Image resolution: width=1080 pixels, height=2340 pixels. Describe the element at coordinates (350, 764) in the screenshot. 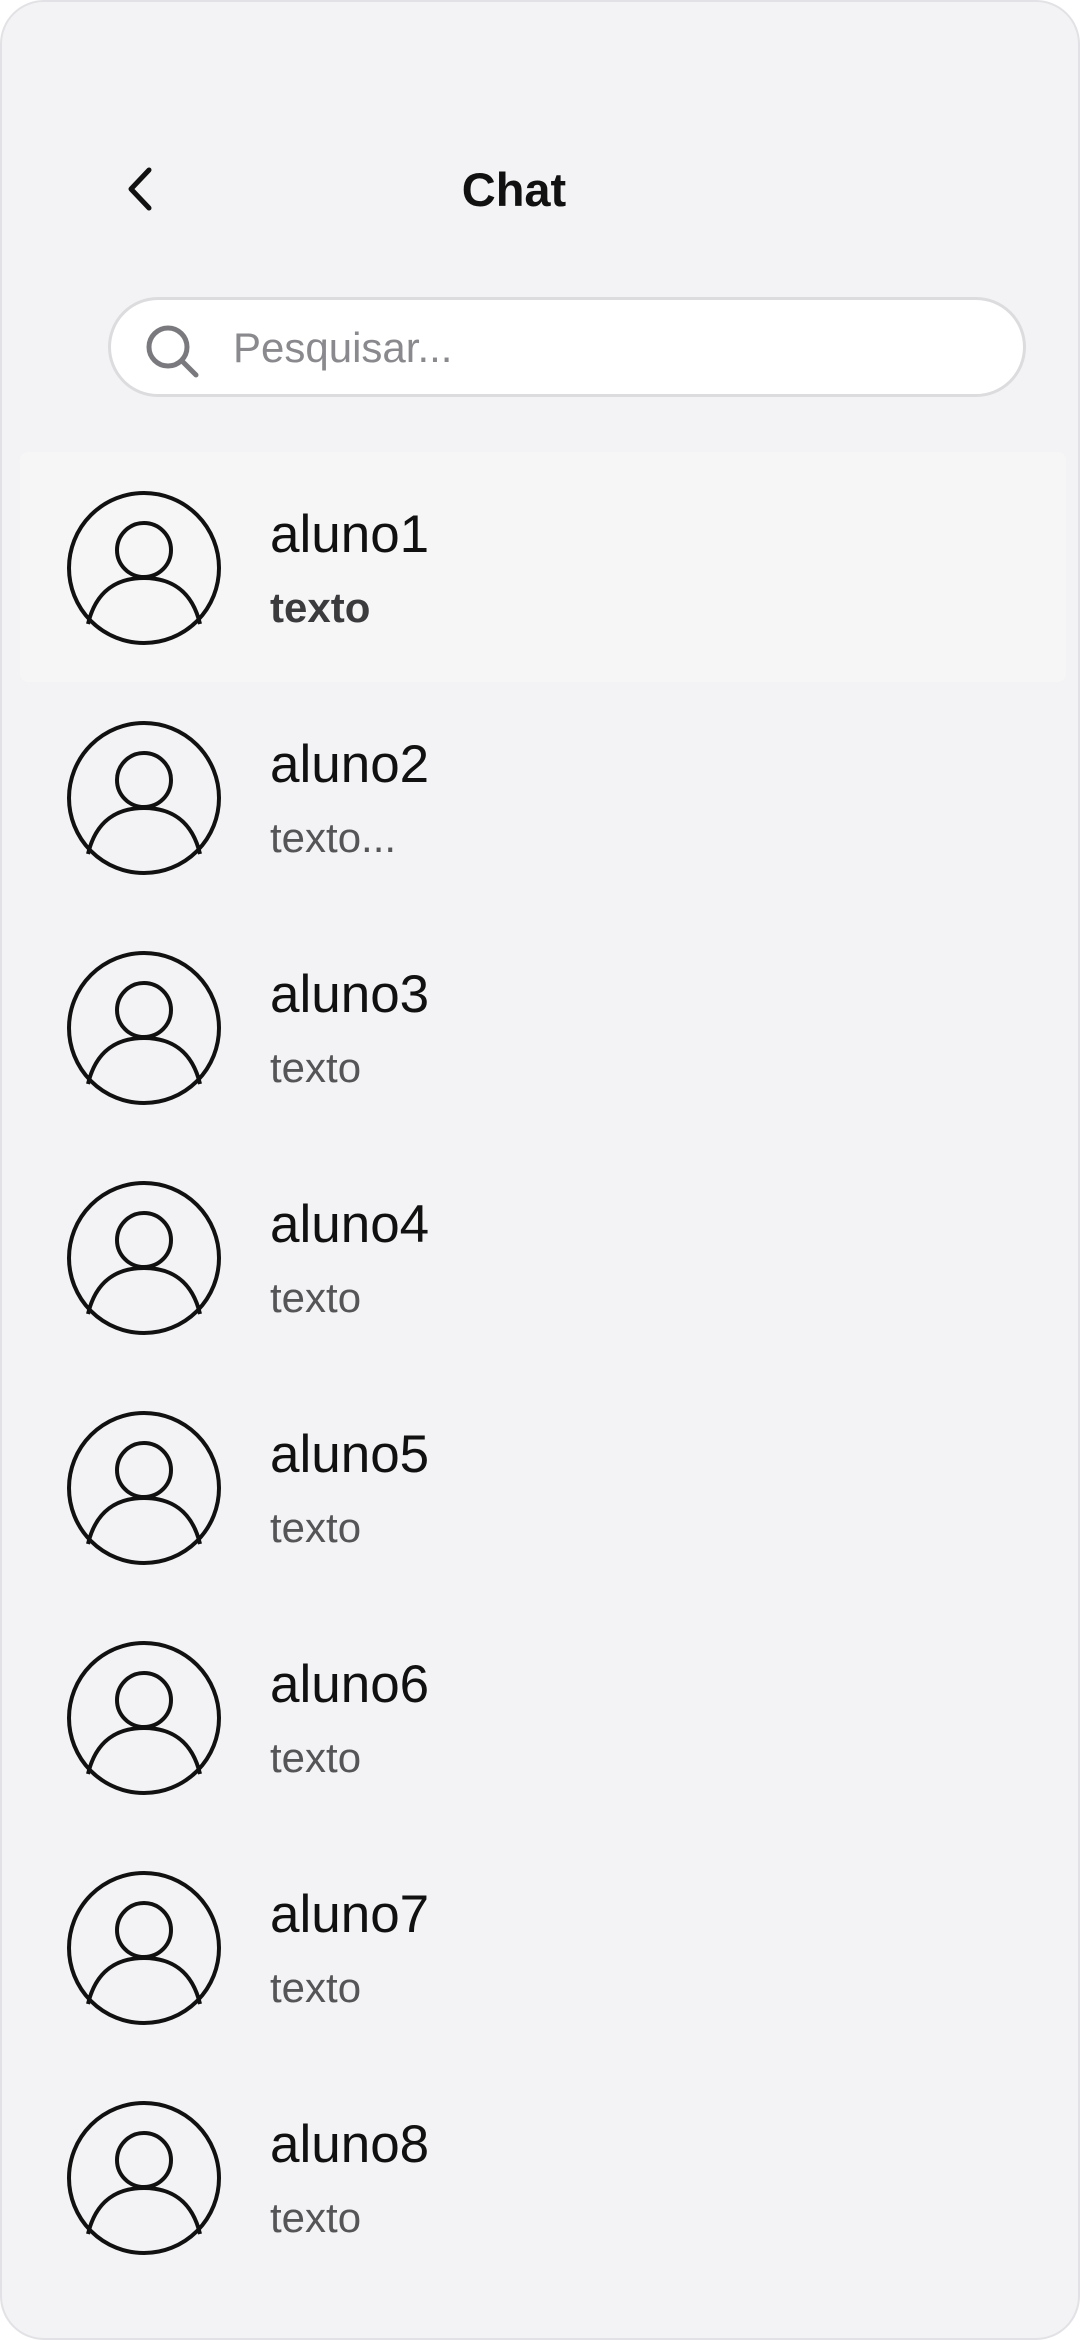

I see `chat-contact-name: aluno2` at that location.